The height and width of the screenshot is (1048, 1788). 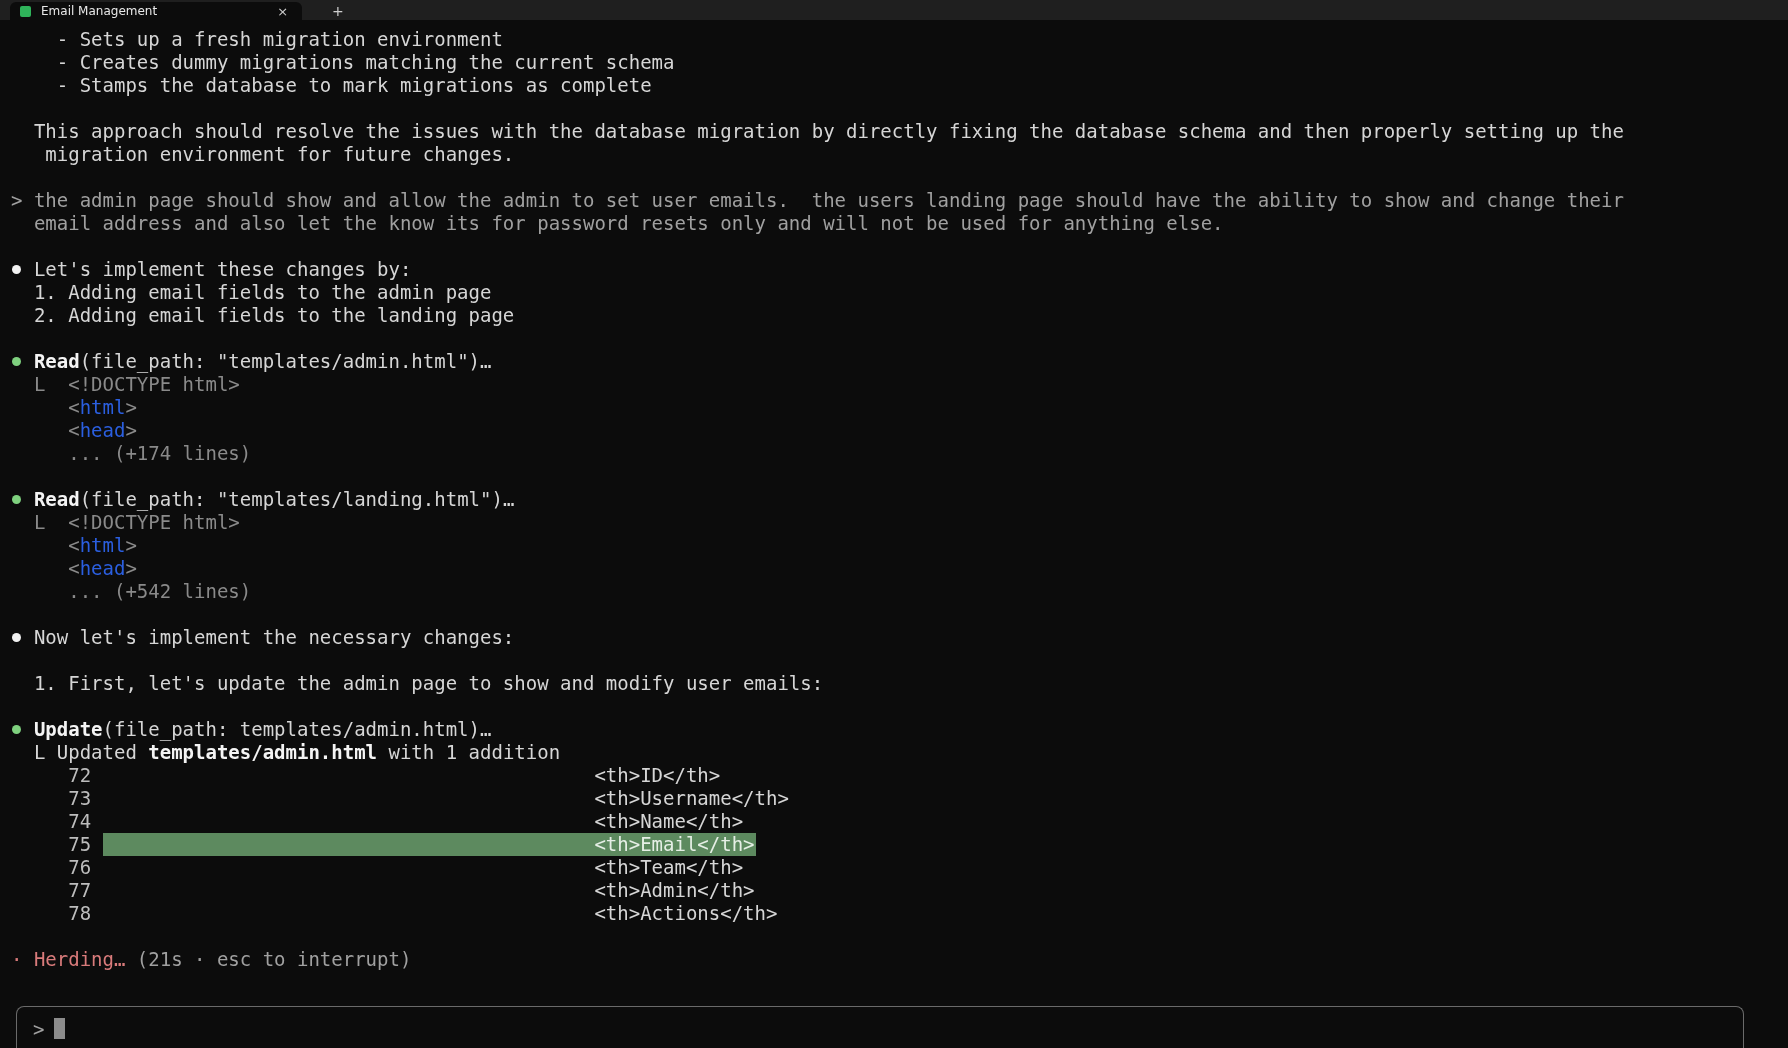 I want to click on spinner-icon: ·, so click(x=17, y=959).